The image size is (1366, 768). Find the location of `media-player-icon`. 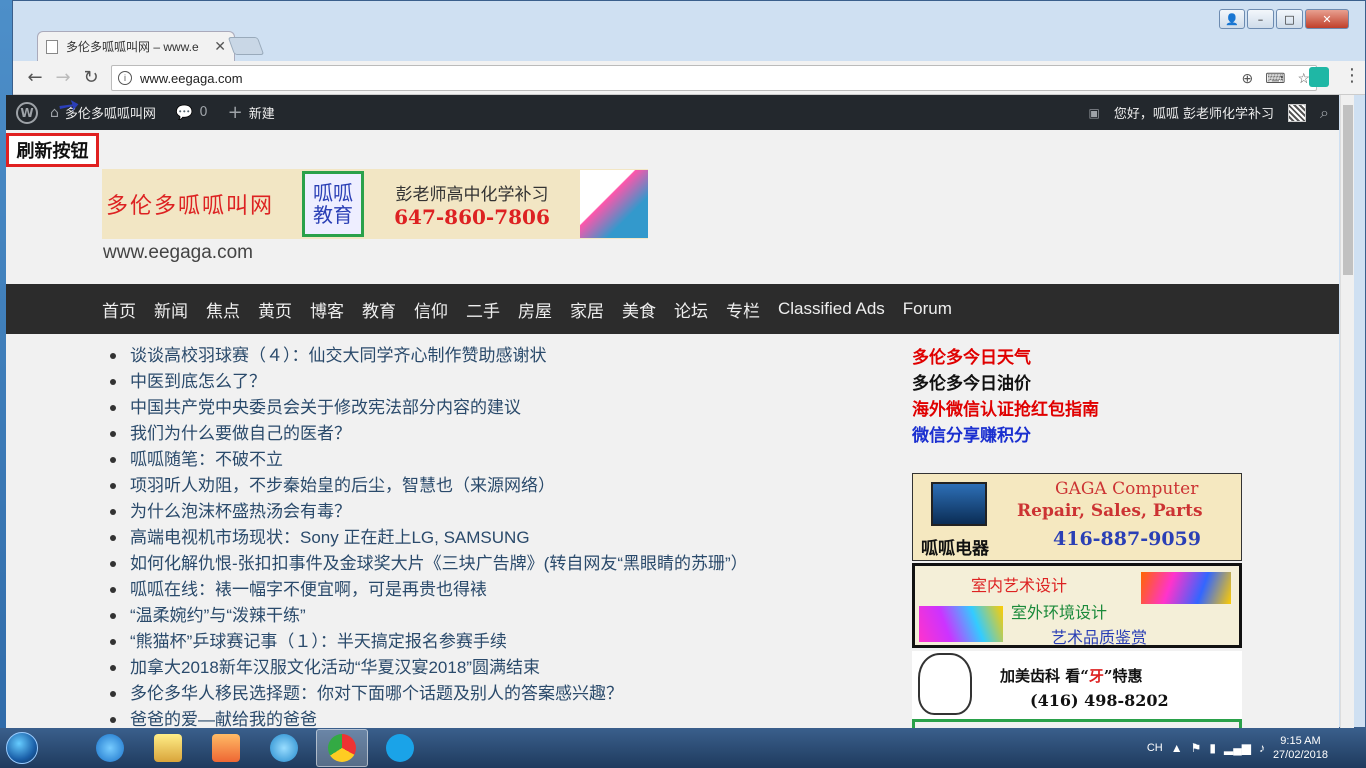

media-player-icon is located at coordinates (226, 748).